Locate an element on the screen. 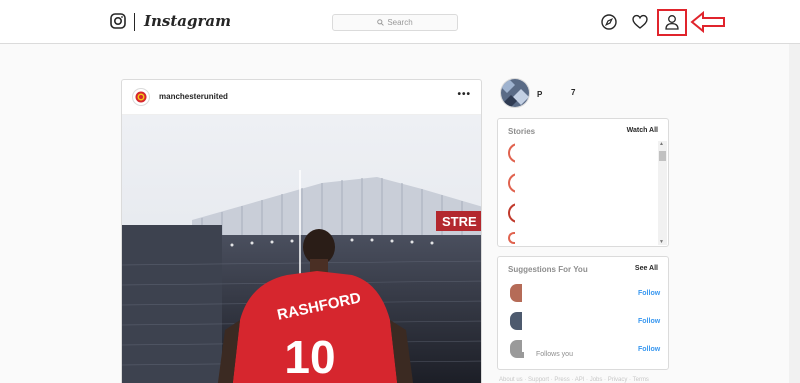  follows-you-label: Follows you is located at coordinates (554, 354).